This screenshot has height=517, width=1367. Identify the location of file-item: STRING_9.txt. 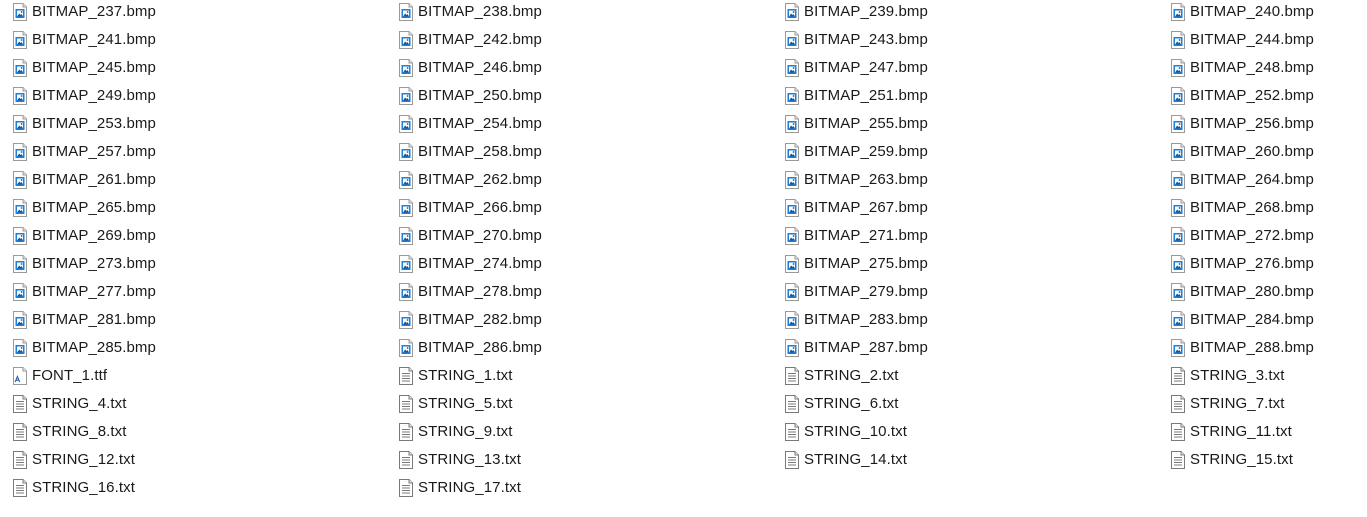
(589, 432).